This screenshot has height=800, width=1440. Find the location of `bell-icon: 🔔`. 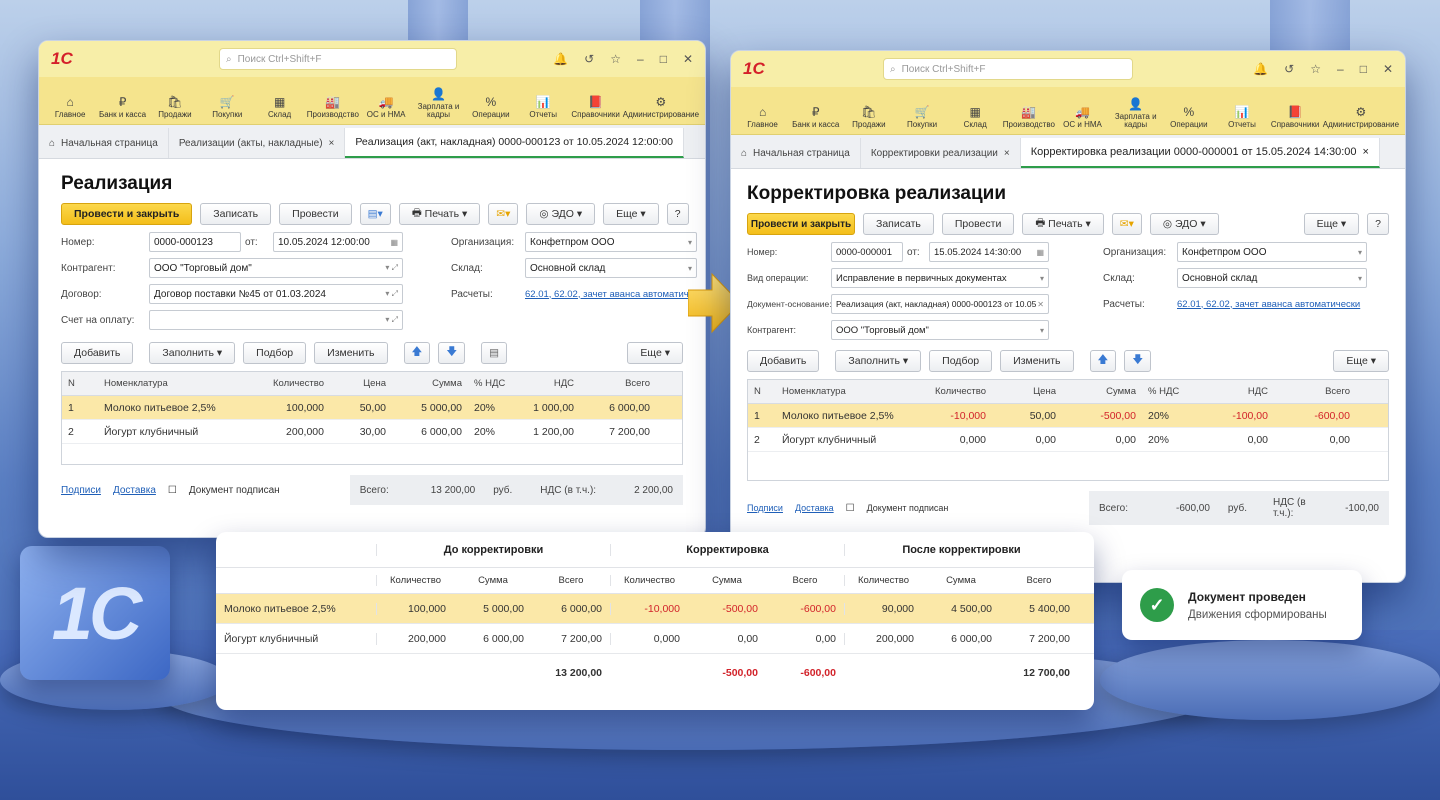

bell-icon: 🔔 is located at coordinates (560, 59).